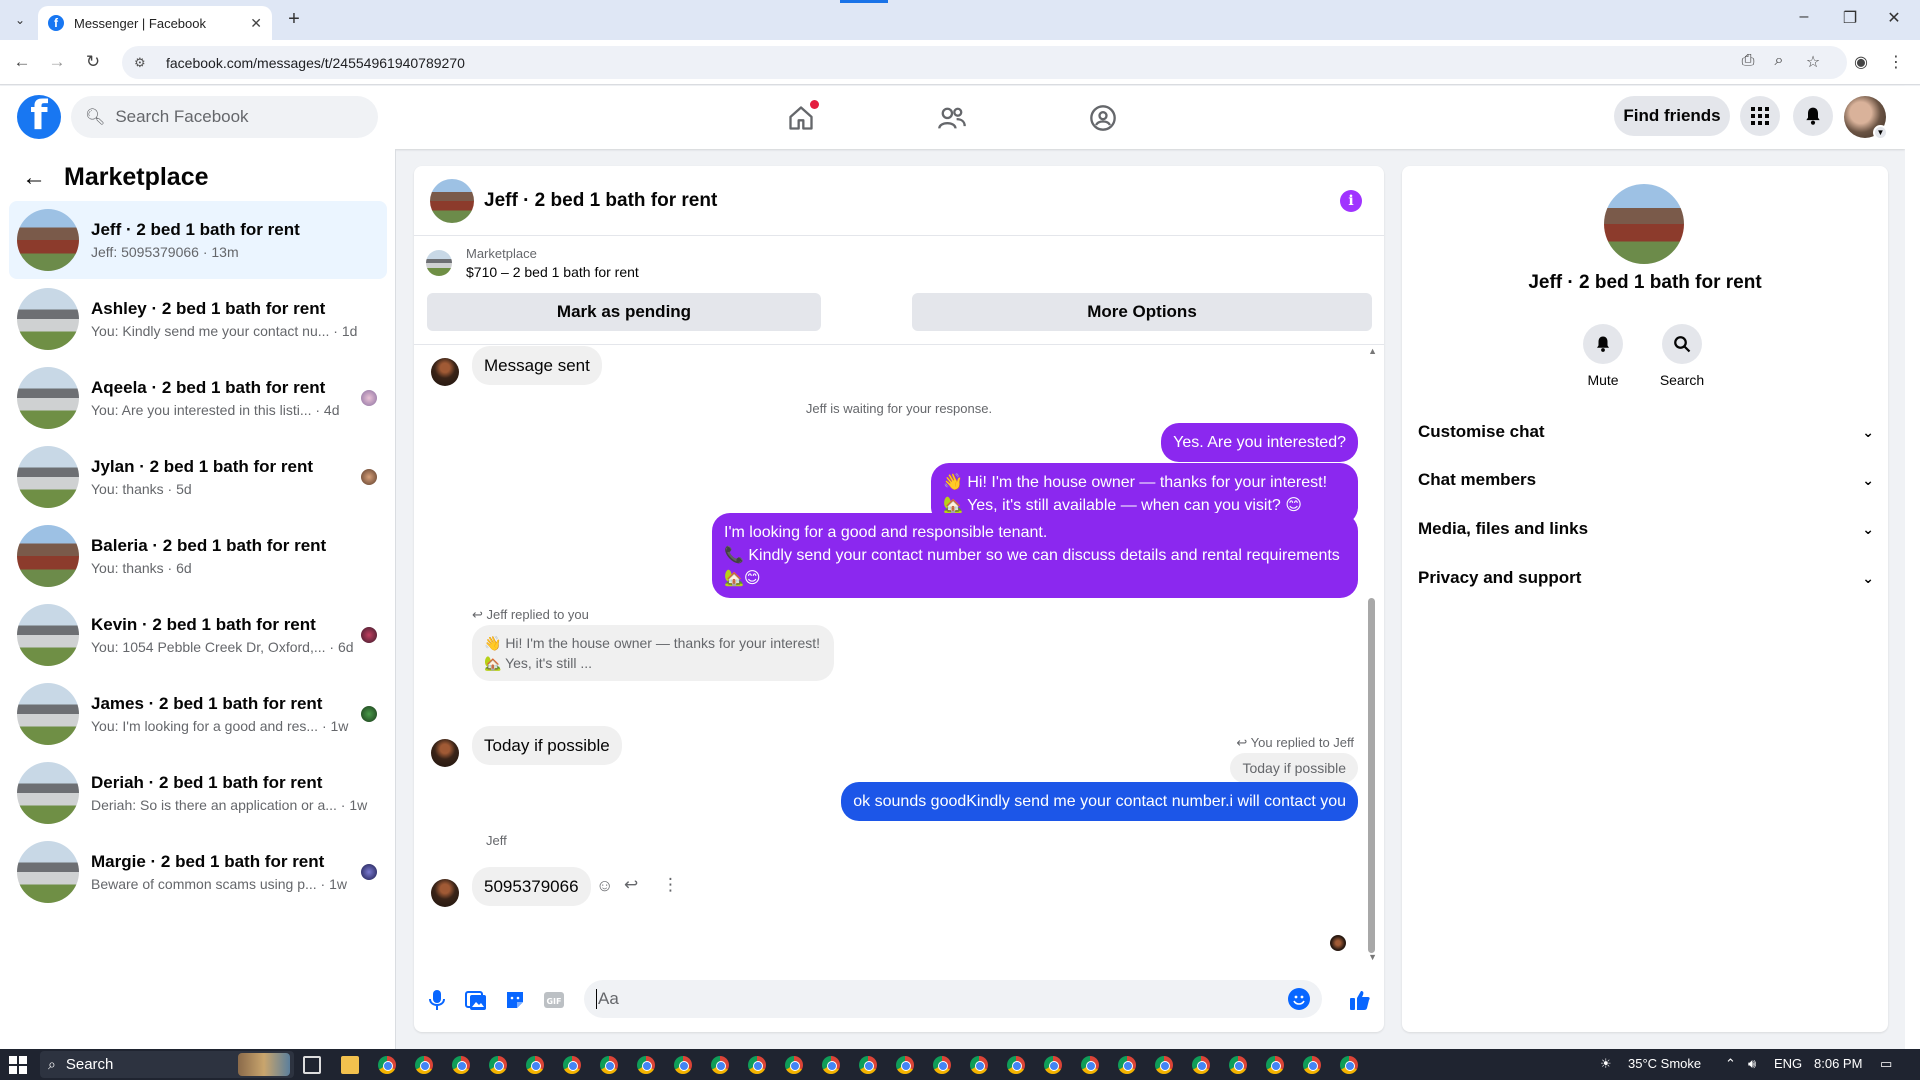  What do you see at coordinates (256, 23) in the screenshot?
I see `close-tab-icon: ✕` at bounding box center [256, 23].